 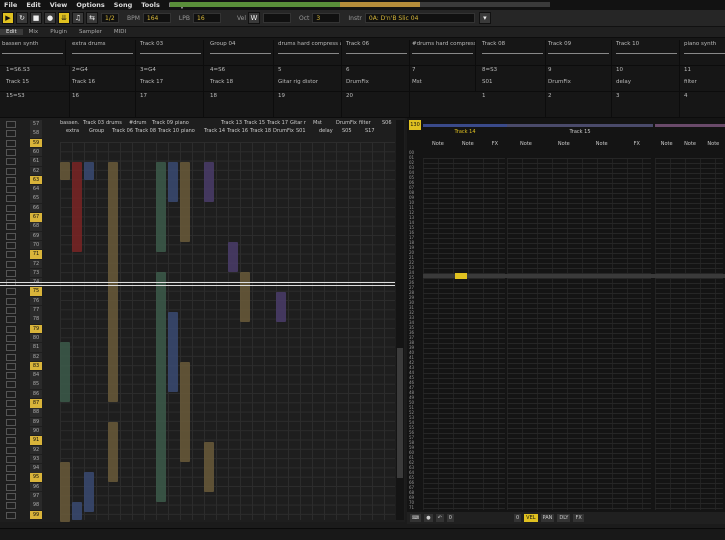 What do you see at coordinates (29, 133) in the screenshot?
I see `line-row: 58` at bounding box center [29, 133].